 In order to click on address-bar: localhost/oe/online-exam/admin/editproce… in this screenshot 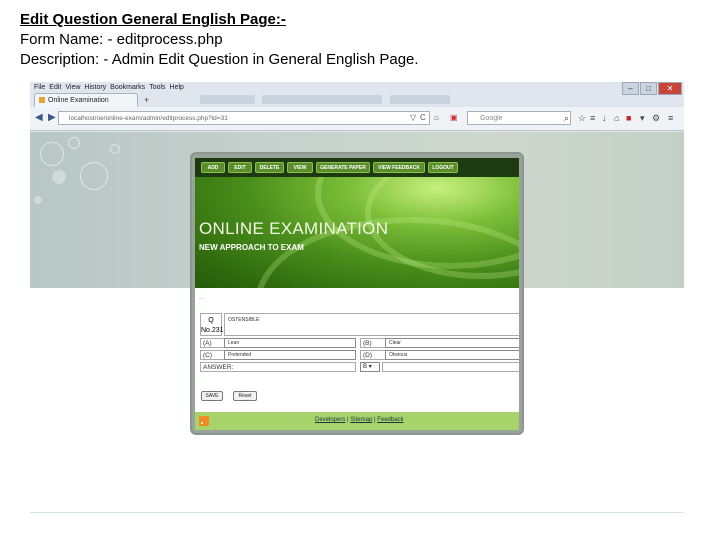, I will do `click(244, 118)`.